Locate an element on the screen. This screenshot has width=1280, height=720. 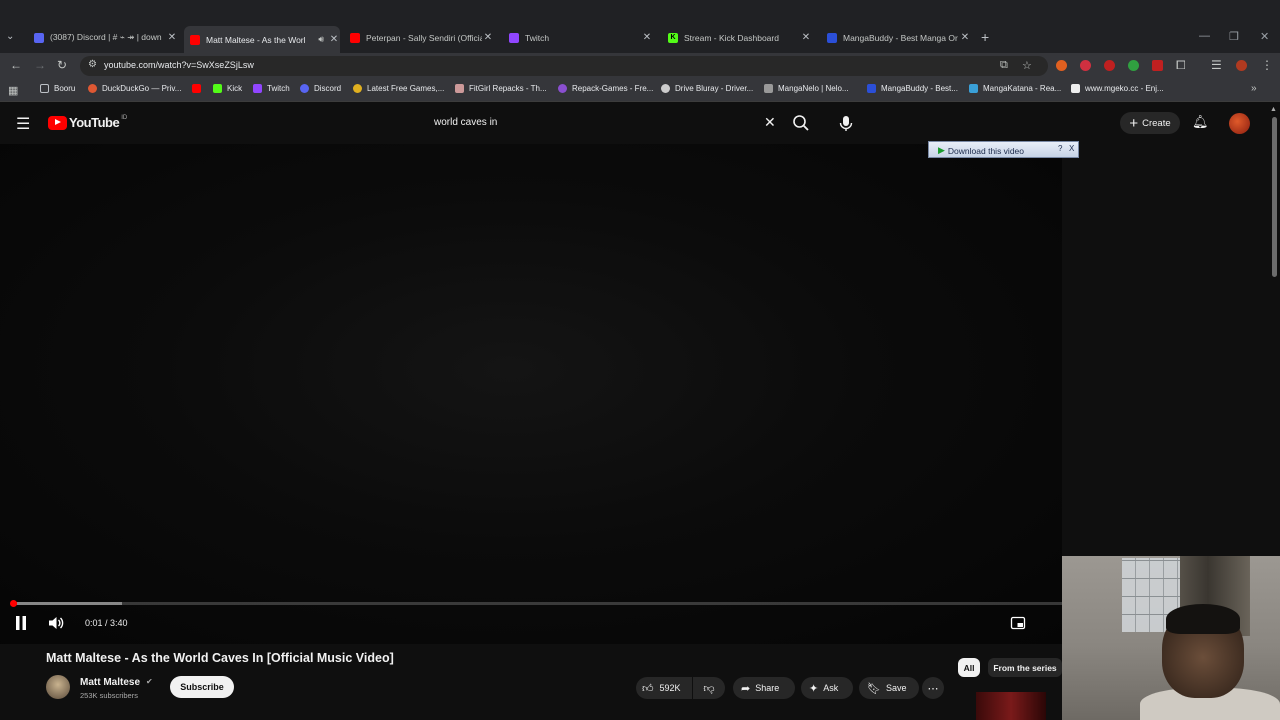
chip-all: All is located at coordinates (969, 667).